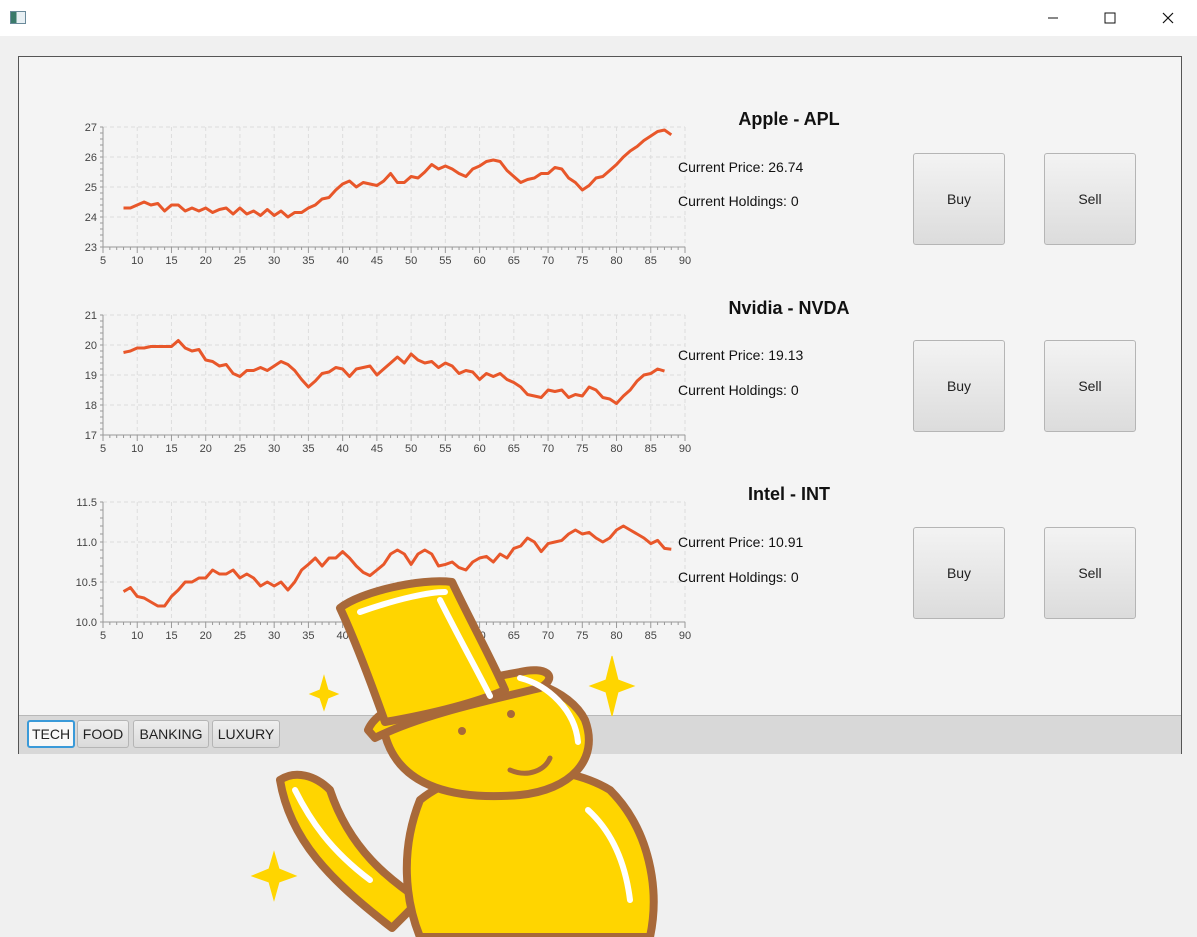 The image size is (1197, 937). I want to click on tab-tech: TECH, so click(51, 734).